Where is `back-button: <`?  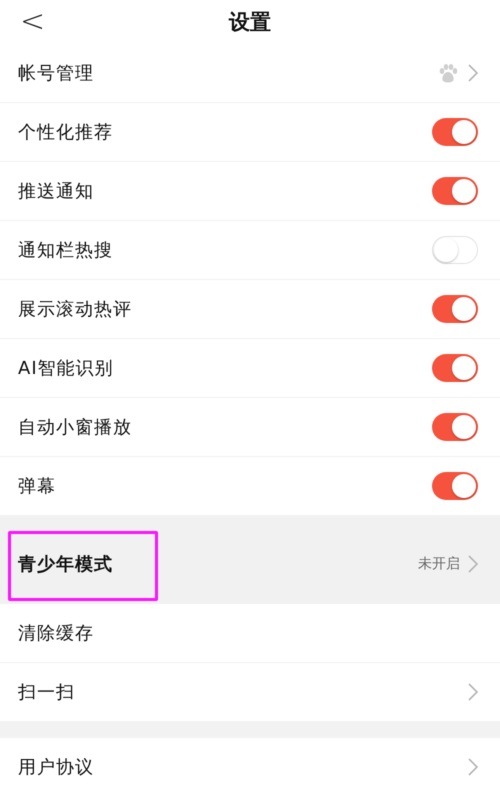
back-button: < is located at coordinates (33, 21).